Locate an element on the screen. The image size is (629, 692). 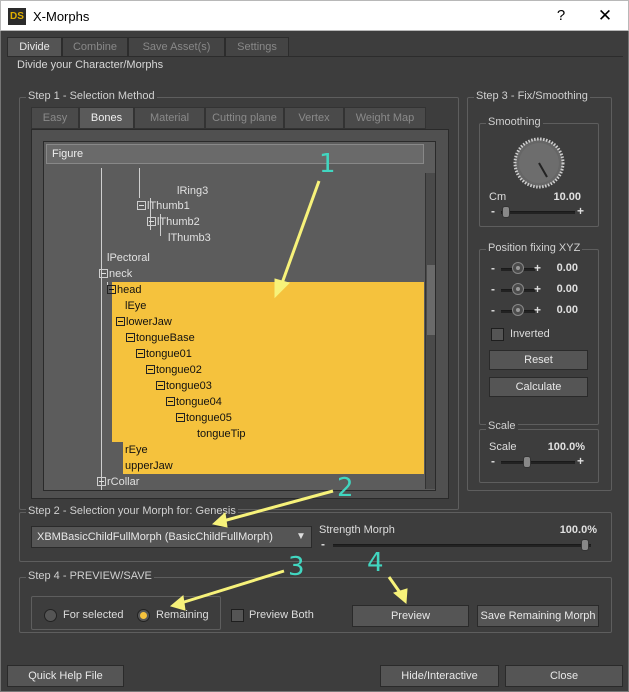
help-button: ? is located at coordinates (561, 16).